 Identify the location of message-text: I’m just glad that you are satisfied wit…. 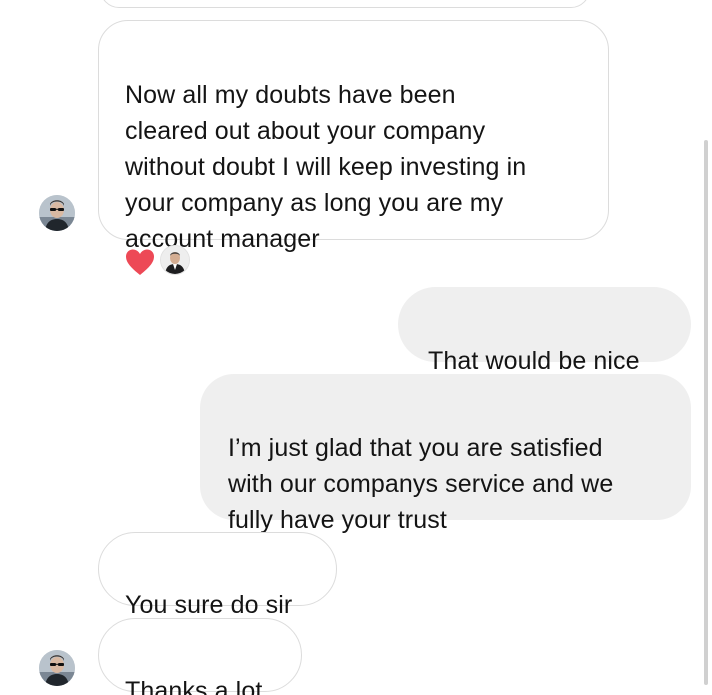
(421, 484).